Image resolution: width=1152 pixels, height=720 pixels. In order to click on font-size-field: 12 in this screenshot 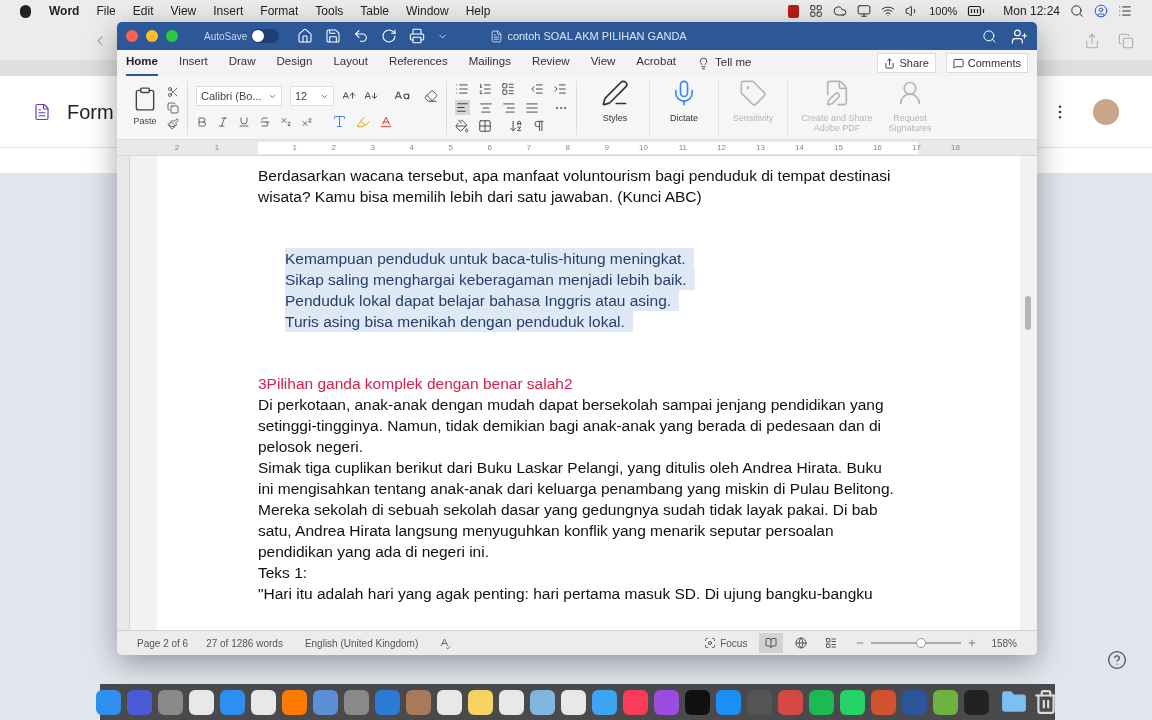, I will do `click(312, 96)`.